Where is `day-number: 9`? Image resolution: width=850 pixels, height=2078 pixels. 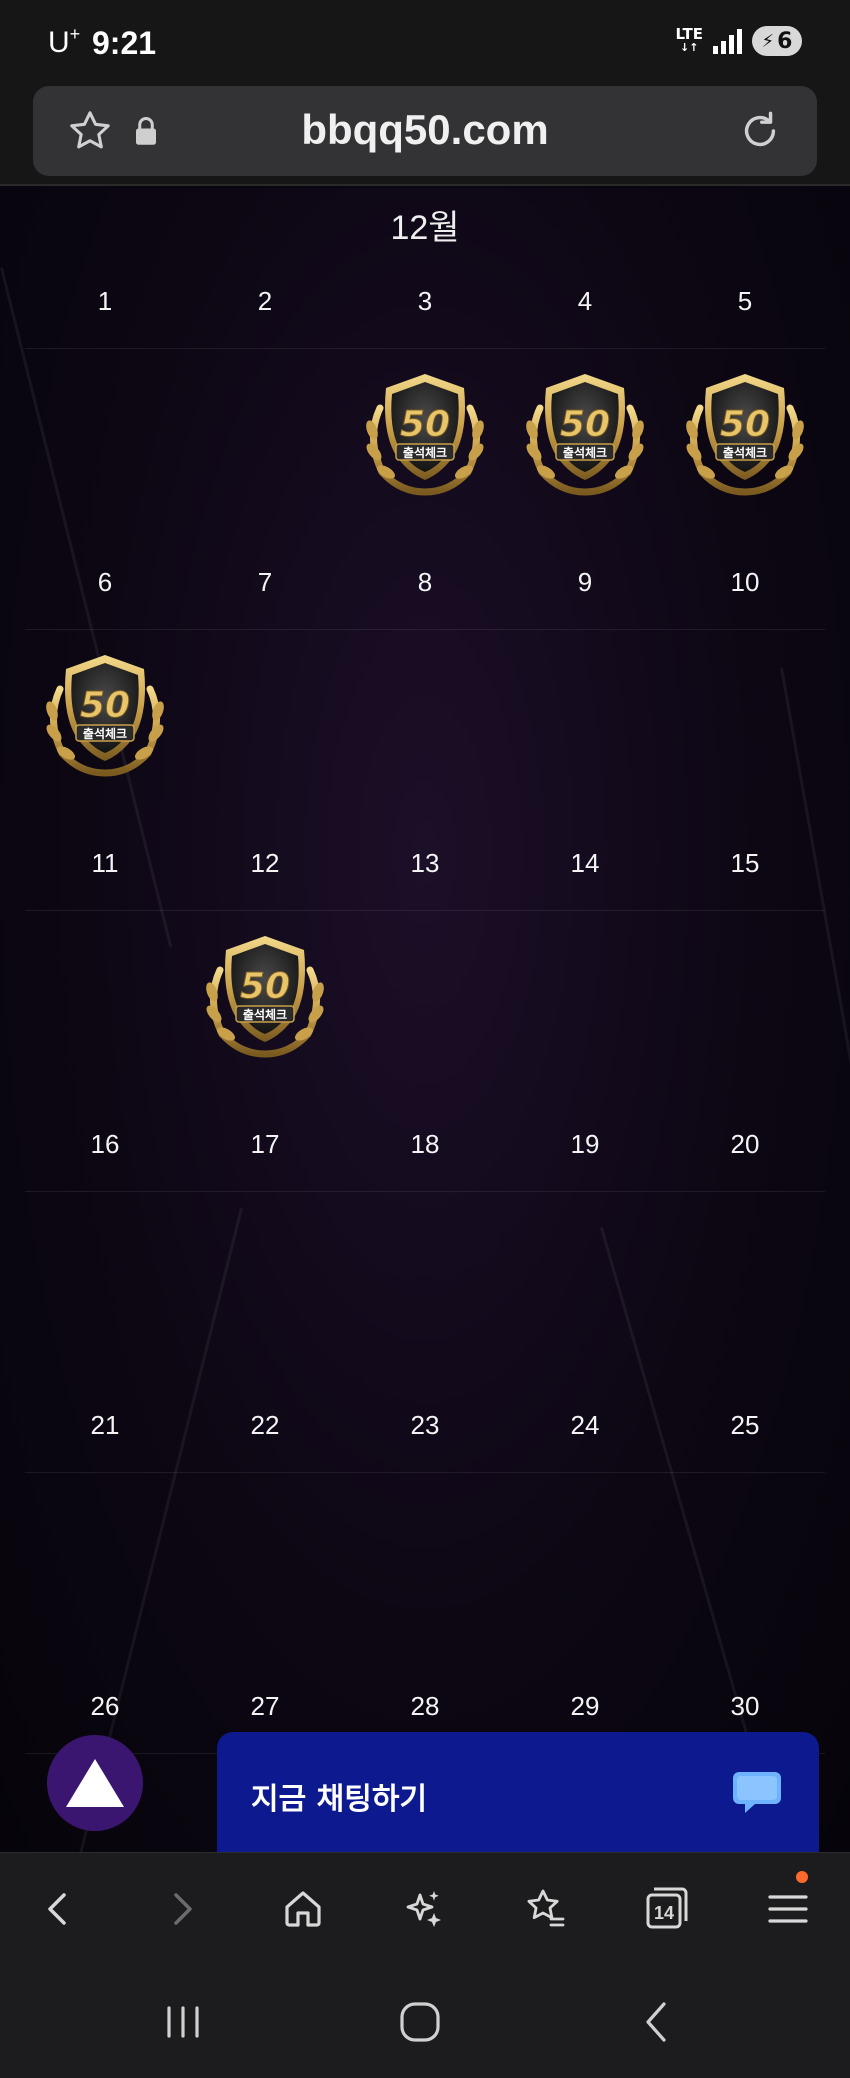 day-number: 9 is located at coordinates (585, 582).